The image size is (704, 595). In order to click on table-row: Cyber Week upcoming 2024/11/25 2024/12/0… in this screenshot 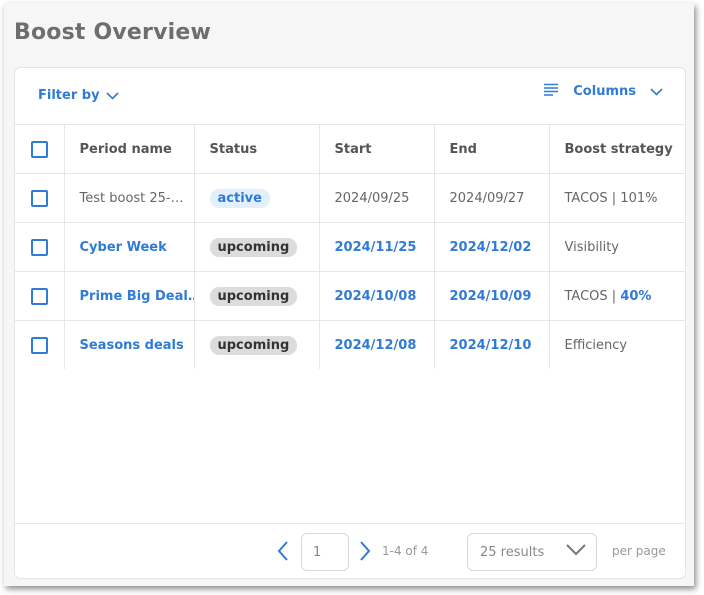, I will do `click(350, 247)`.